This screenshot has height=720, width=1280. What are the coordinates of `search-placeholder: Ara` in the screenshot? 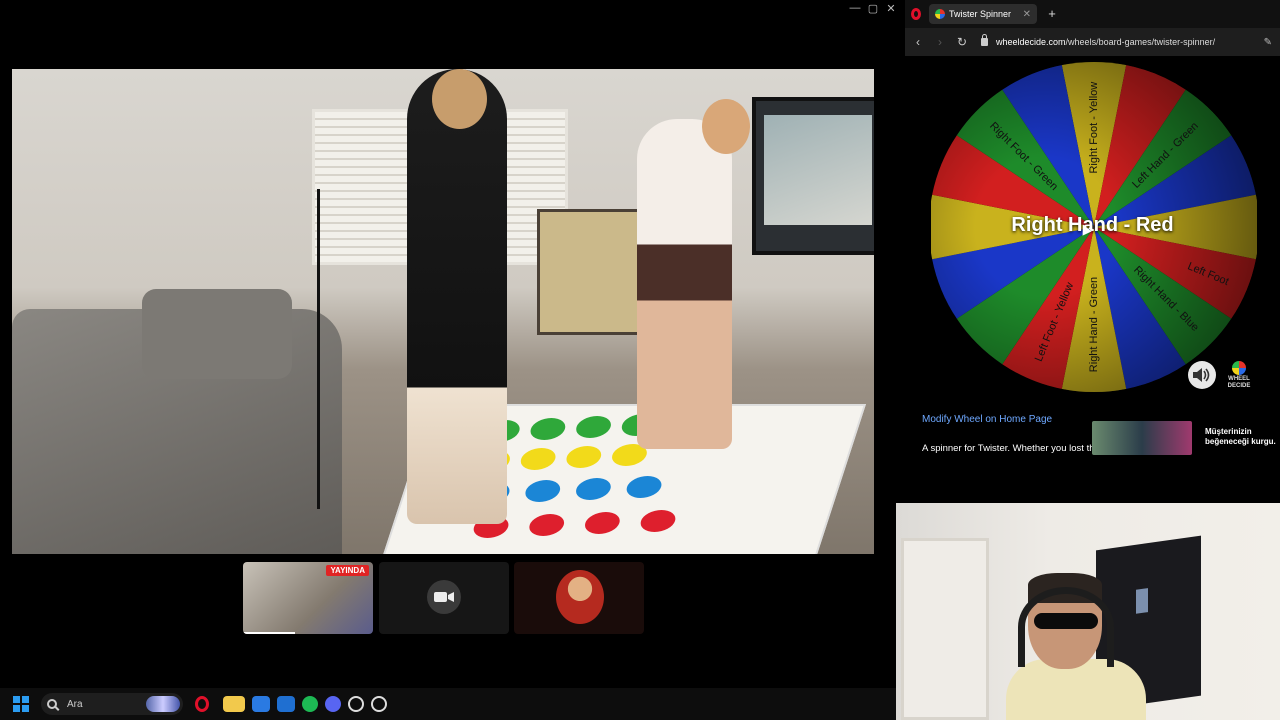 It's located at (75, 704).